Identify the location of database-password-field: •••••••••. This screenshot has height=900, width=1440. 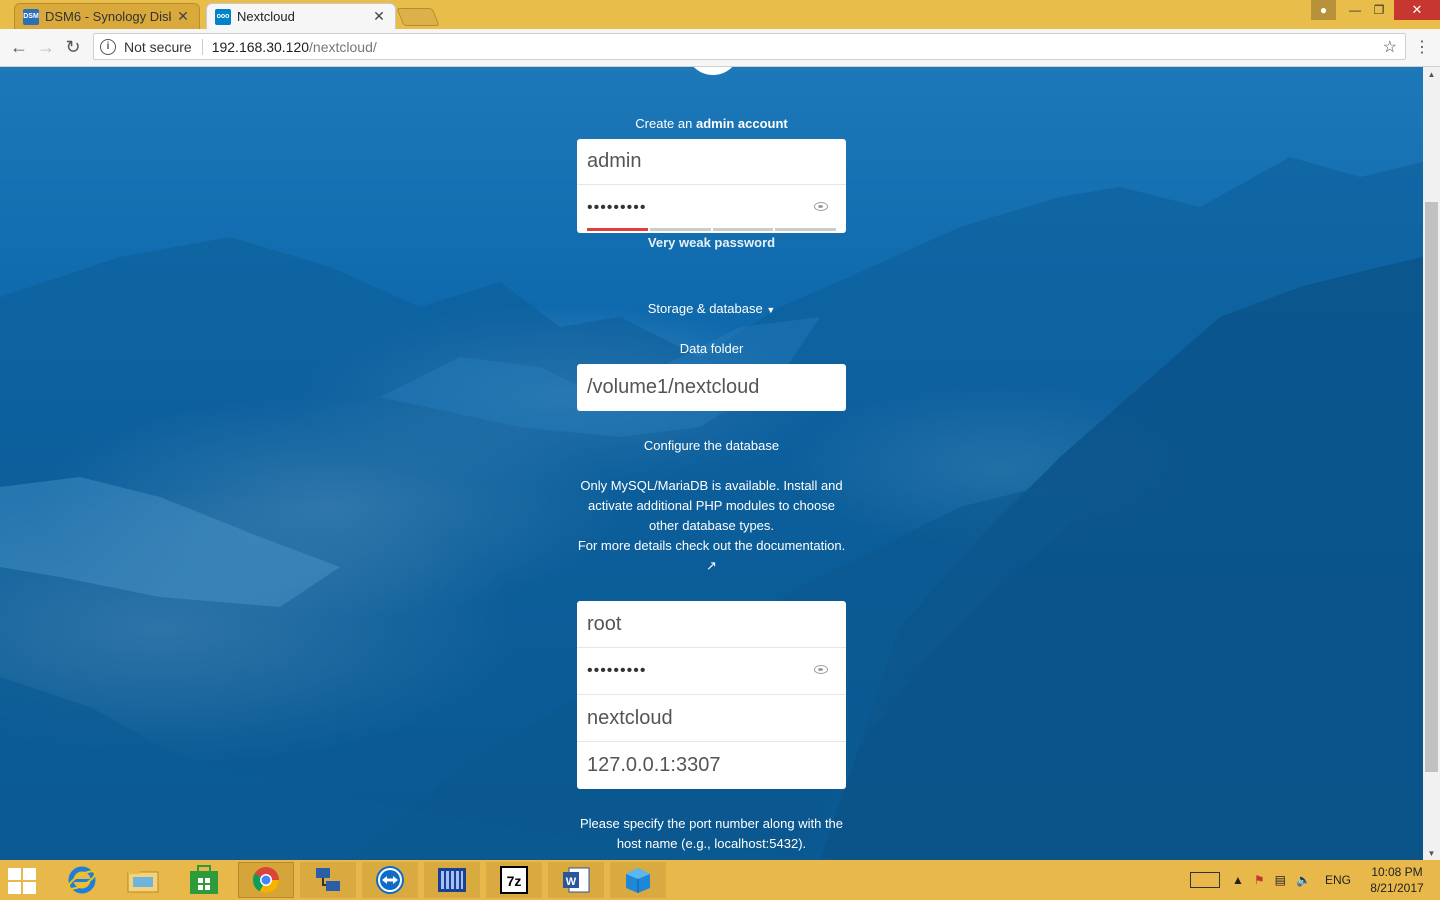
(711, 671).